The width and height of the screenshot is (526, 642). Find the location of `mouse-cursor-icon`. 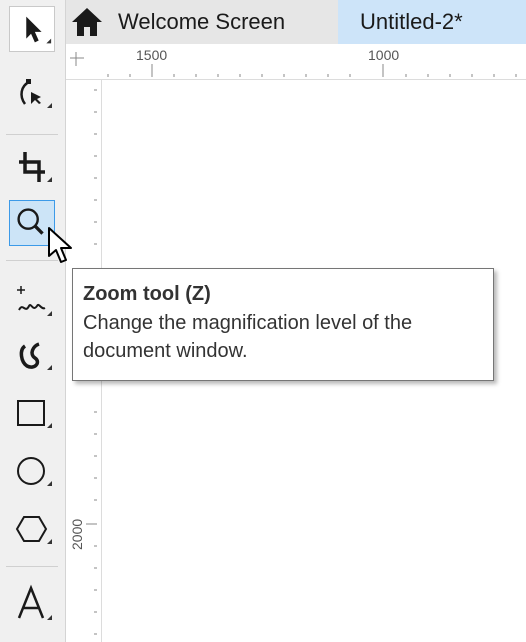

mouse-cursor-icon is located at coordinates (60, 245).